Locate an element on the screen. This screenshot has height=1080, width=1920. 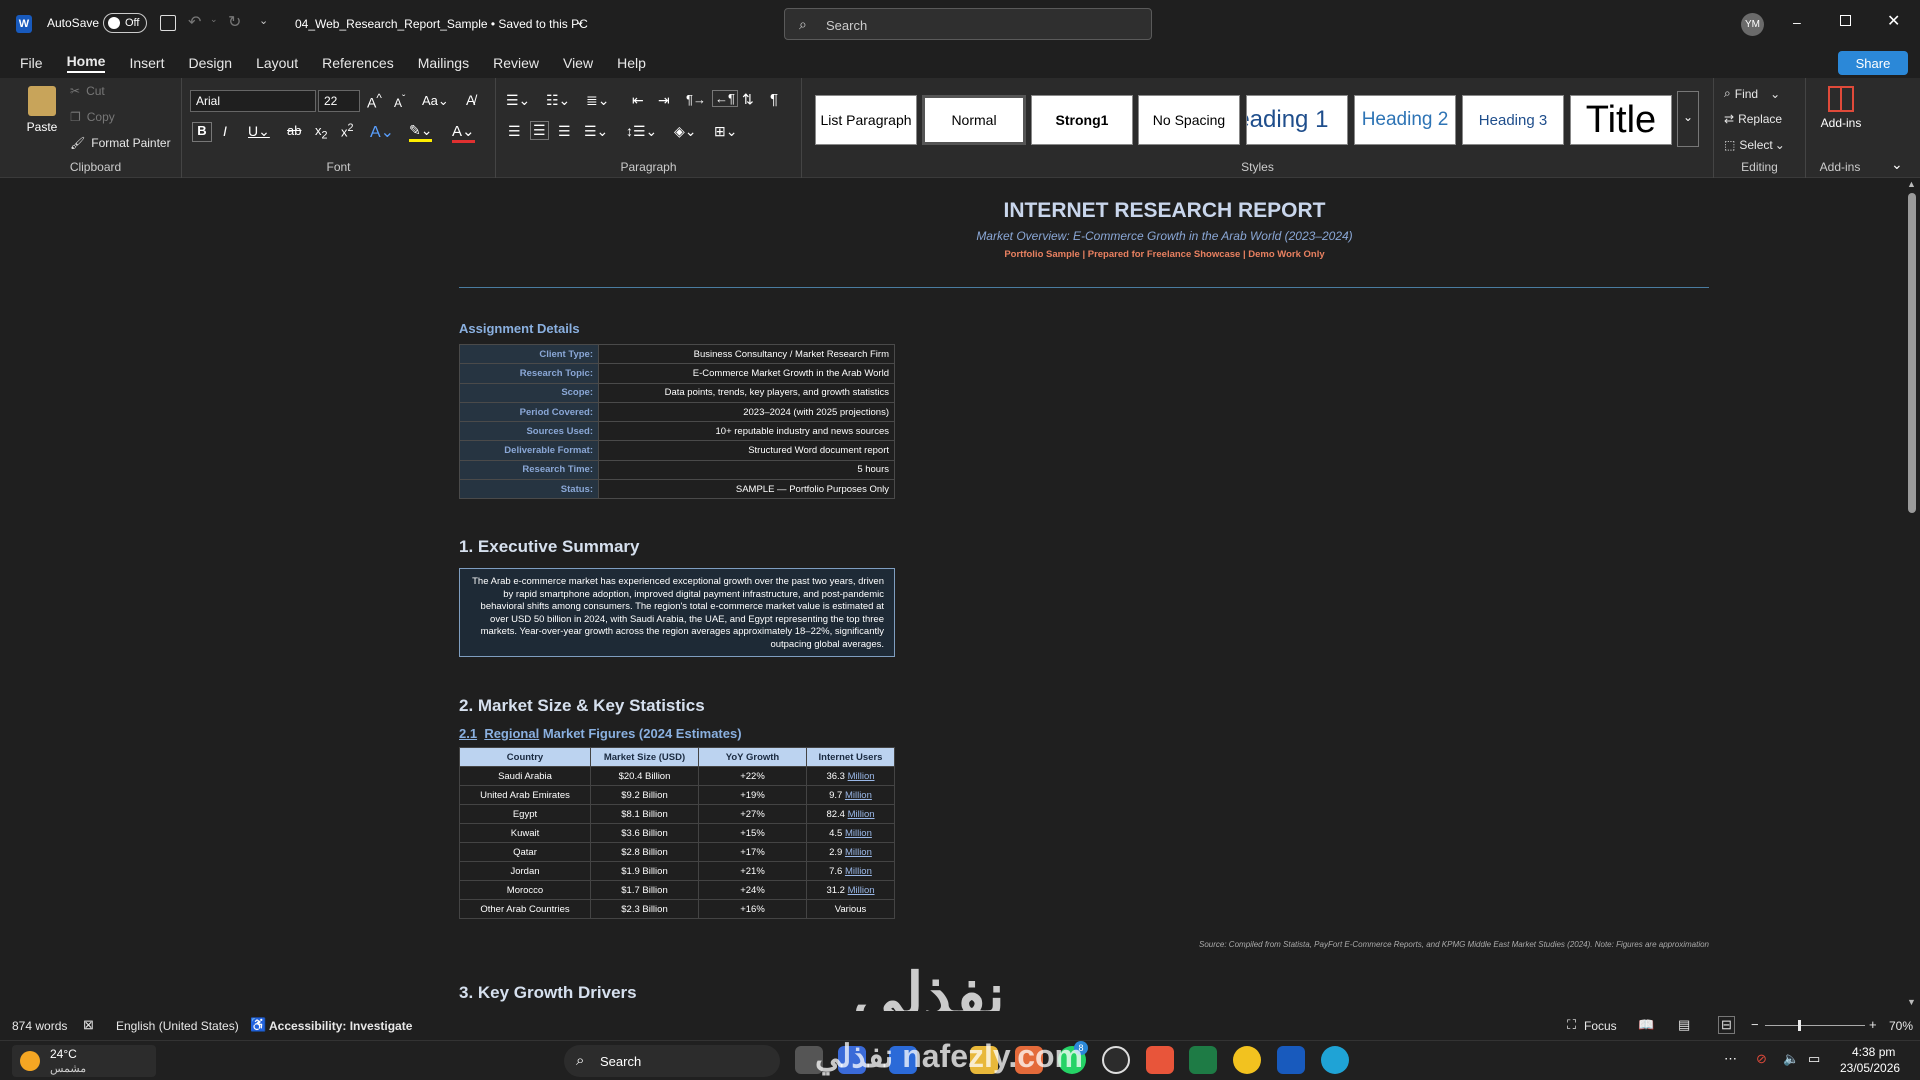
clock-date: 23/05/2026 is located at coordinates (1870, 1068).